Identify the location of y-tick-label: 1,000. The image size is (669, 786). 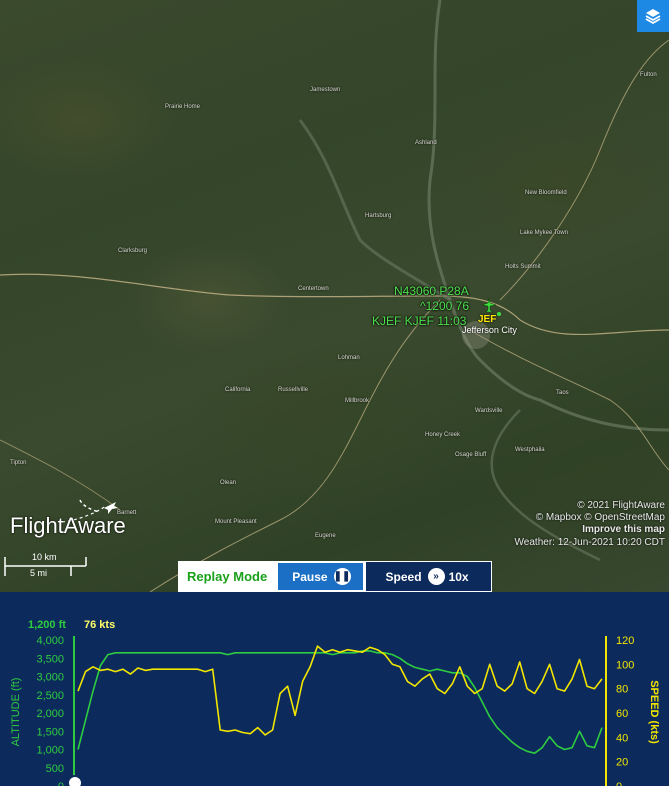
(50, 751).